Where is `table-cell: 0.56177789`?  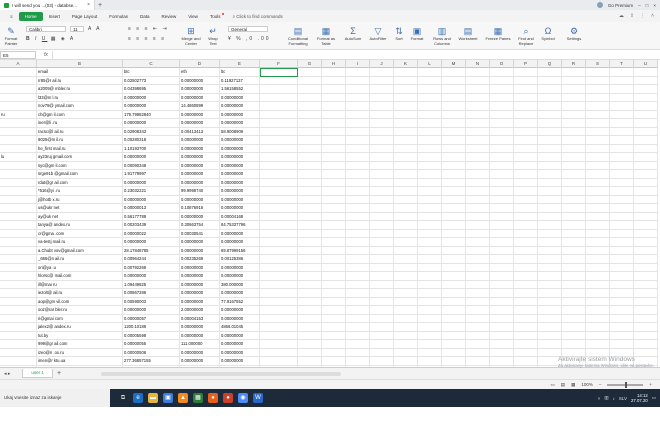
table-cell: 0.56177789 is located at coordinates (151, 216).